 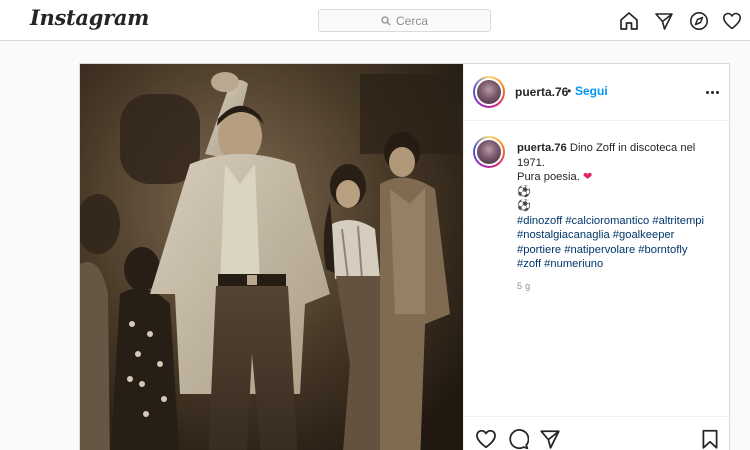 What do you see at coordinates (89, 17) in the screenshot?
I see `instagram-logo: Instagram` at bounding box center [89, 17].